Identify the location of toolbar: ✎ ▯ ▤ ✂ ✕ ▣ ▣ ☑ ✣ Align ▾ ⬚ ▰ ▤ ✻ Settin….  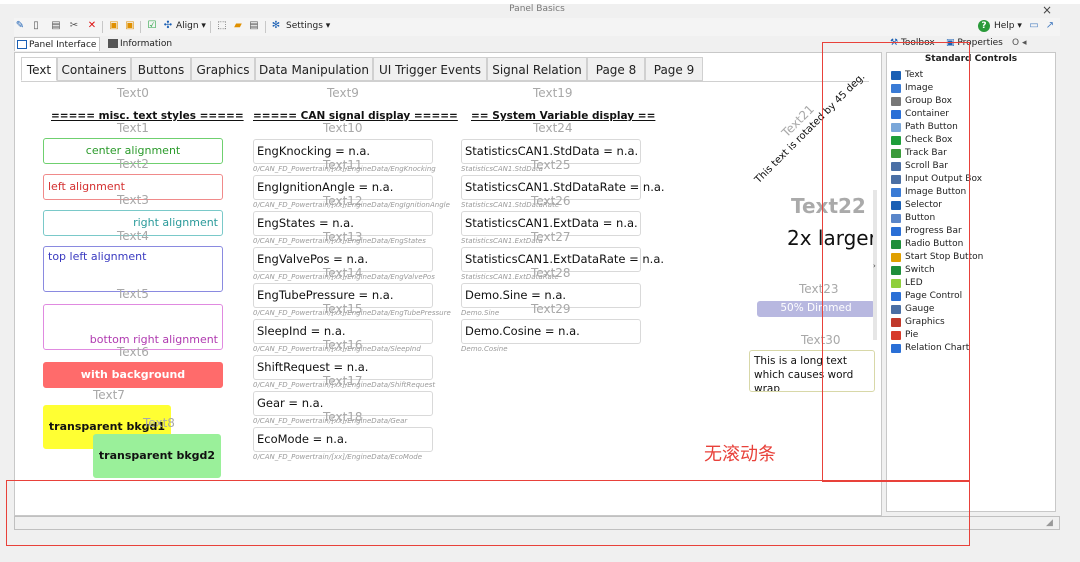
(537, 27).